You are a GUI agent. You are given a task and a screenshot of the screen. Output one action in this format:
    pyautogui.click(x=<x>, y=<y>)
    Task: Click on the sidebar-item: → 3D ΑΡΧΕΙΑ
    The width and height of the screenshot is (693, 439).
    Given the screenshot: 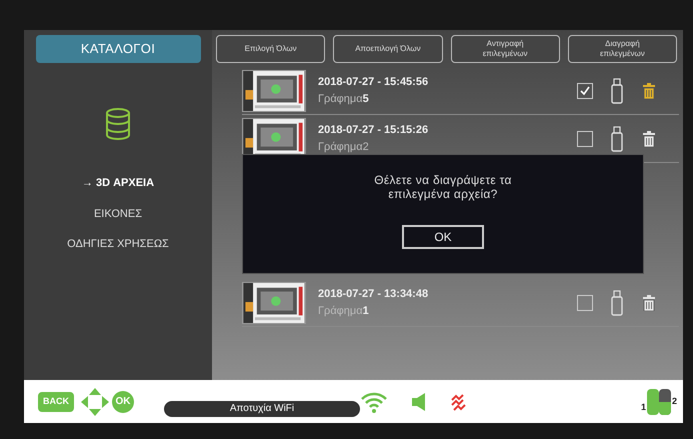 What is the action you would take?
    pyautogui.click(x=118, y=183)
    